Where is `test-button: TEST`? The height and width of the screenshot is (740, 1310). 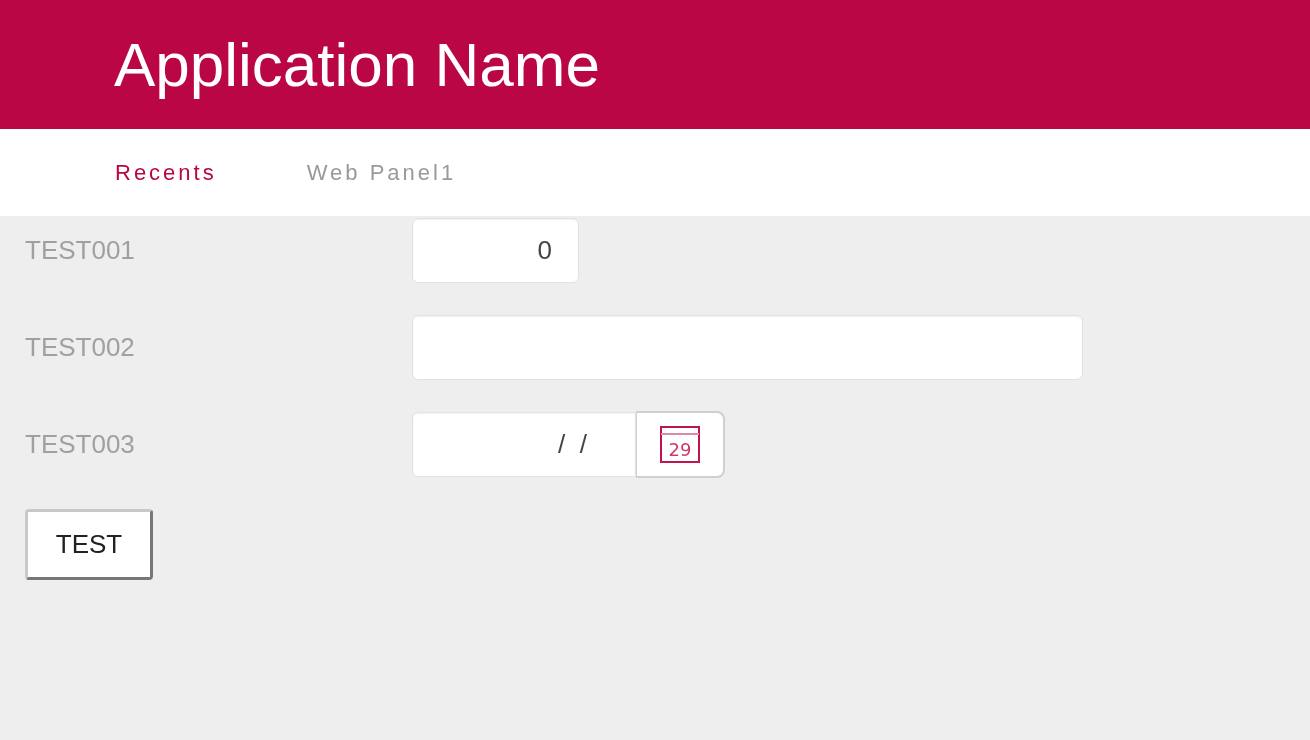 test-button: TEST is located at coordinates (89, 544).